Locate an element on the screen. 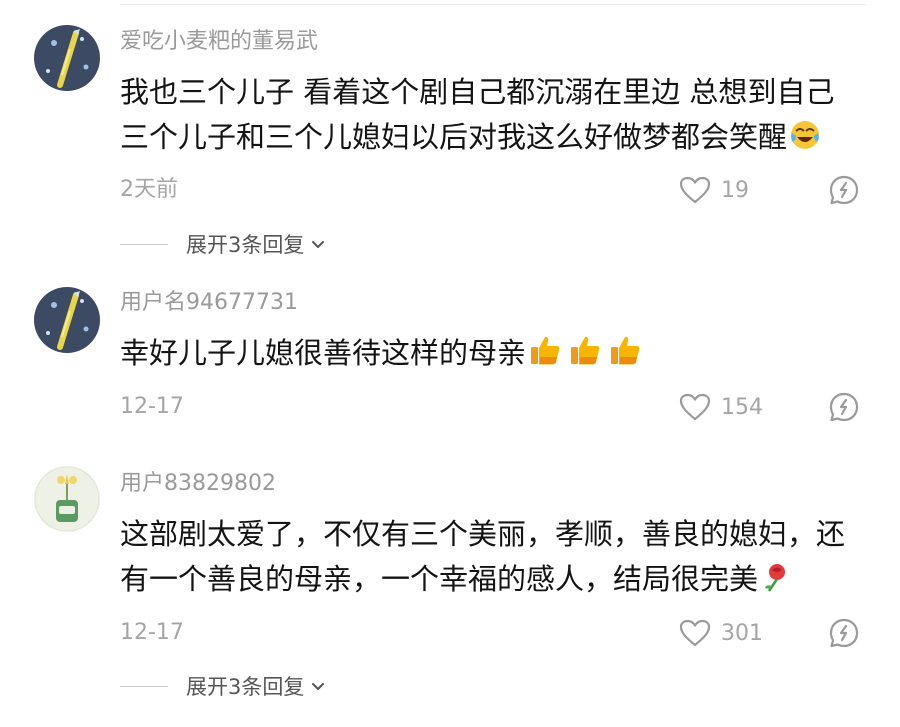 This screenshot has height=727, width=900. comment-text-segment: 三个儿子和三个儿媳妇以后对我这么好做梦都会笑醒 is located at coordinates (454, 137).